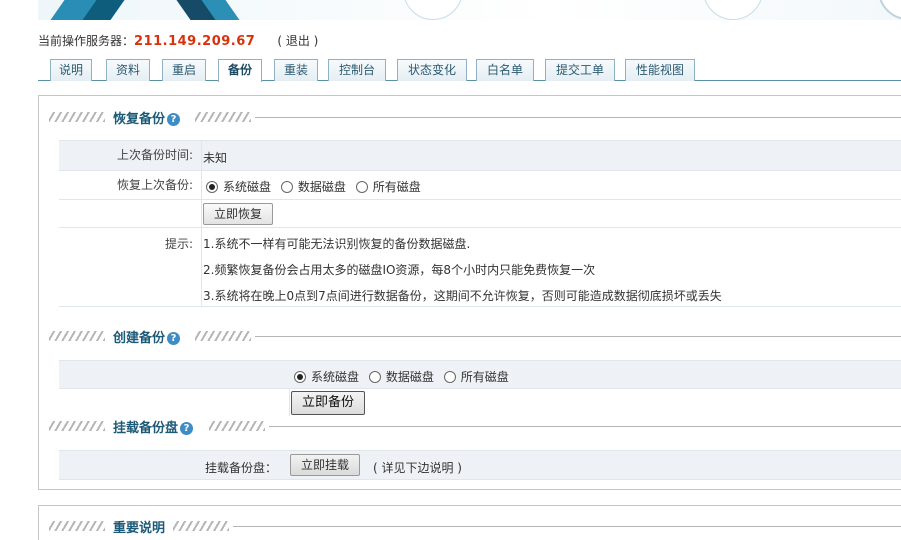 This screenshot has width=901, height=540. What do you see at coordinates (505, 70) in the screenshot?
I see `tab-whitelist: 白名单` at bounding box center [505, 70].